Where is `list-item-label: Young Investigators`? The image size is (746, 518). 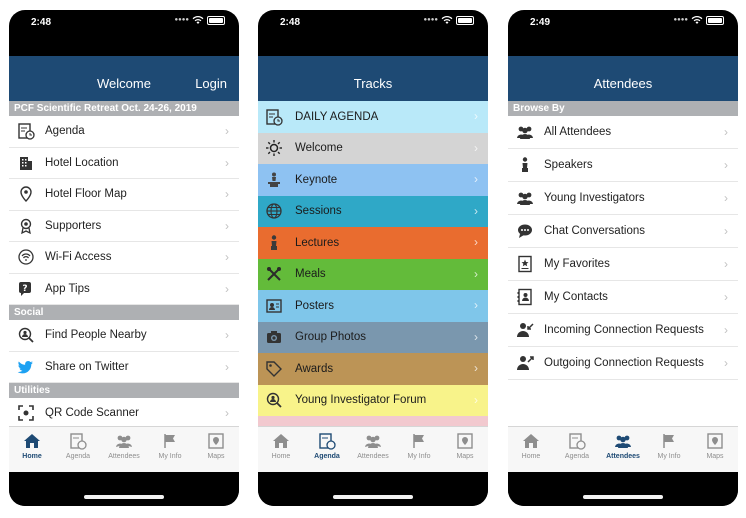 list-item-label: Young Investigators is located at coordinates (594, 198).